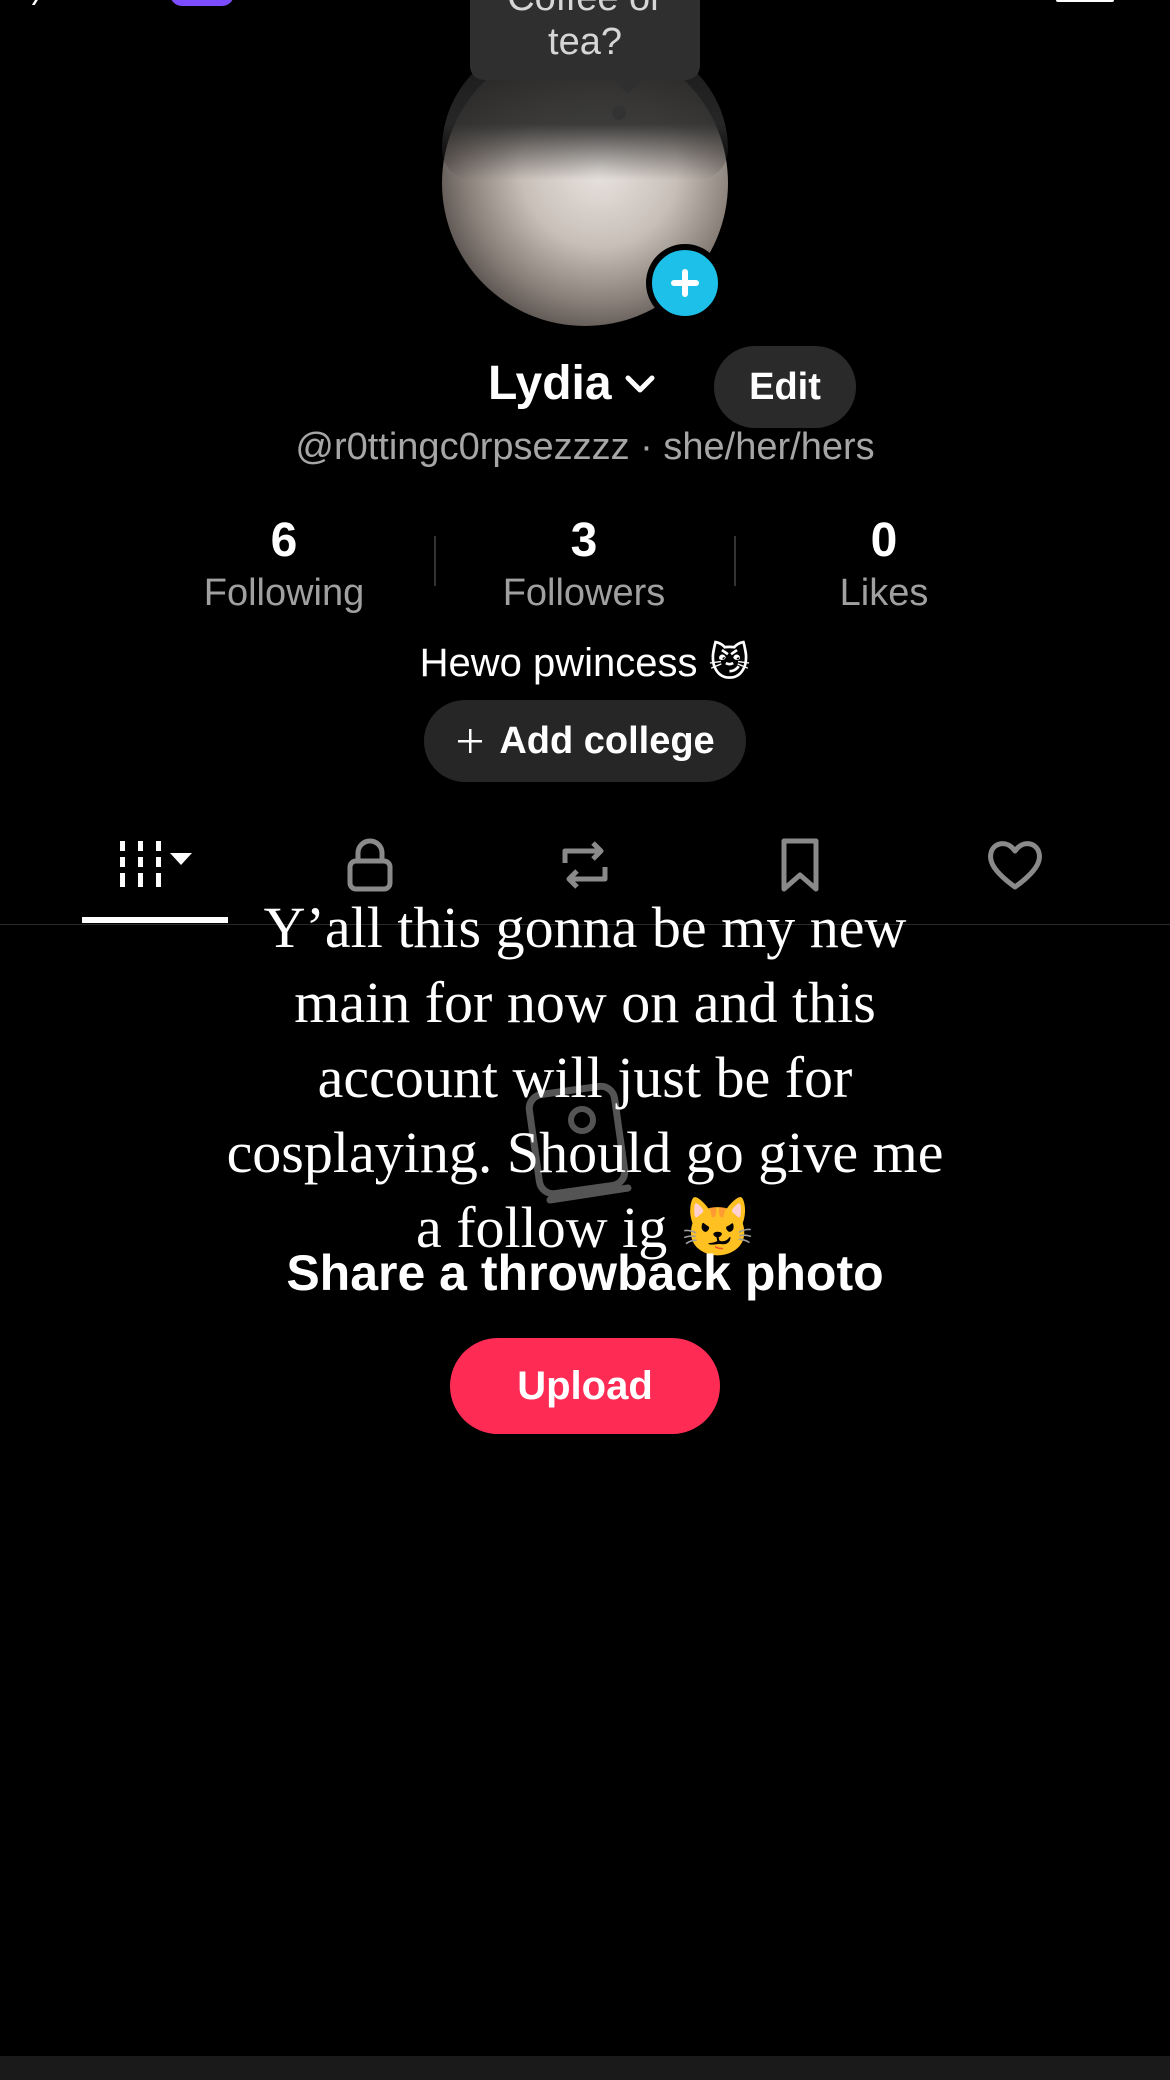 This screenshot has width=1170, height=2080. Describe the element at coordinates (884, 593) in the screenshot. I see `stat-label: Likes` at that location.